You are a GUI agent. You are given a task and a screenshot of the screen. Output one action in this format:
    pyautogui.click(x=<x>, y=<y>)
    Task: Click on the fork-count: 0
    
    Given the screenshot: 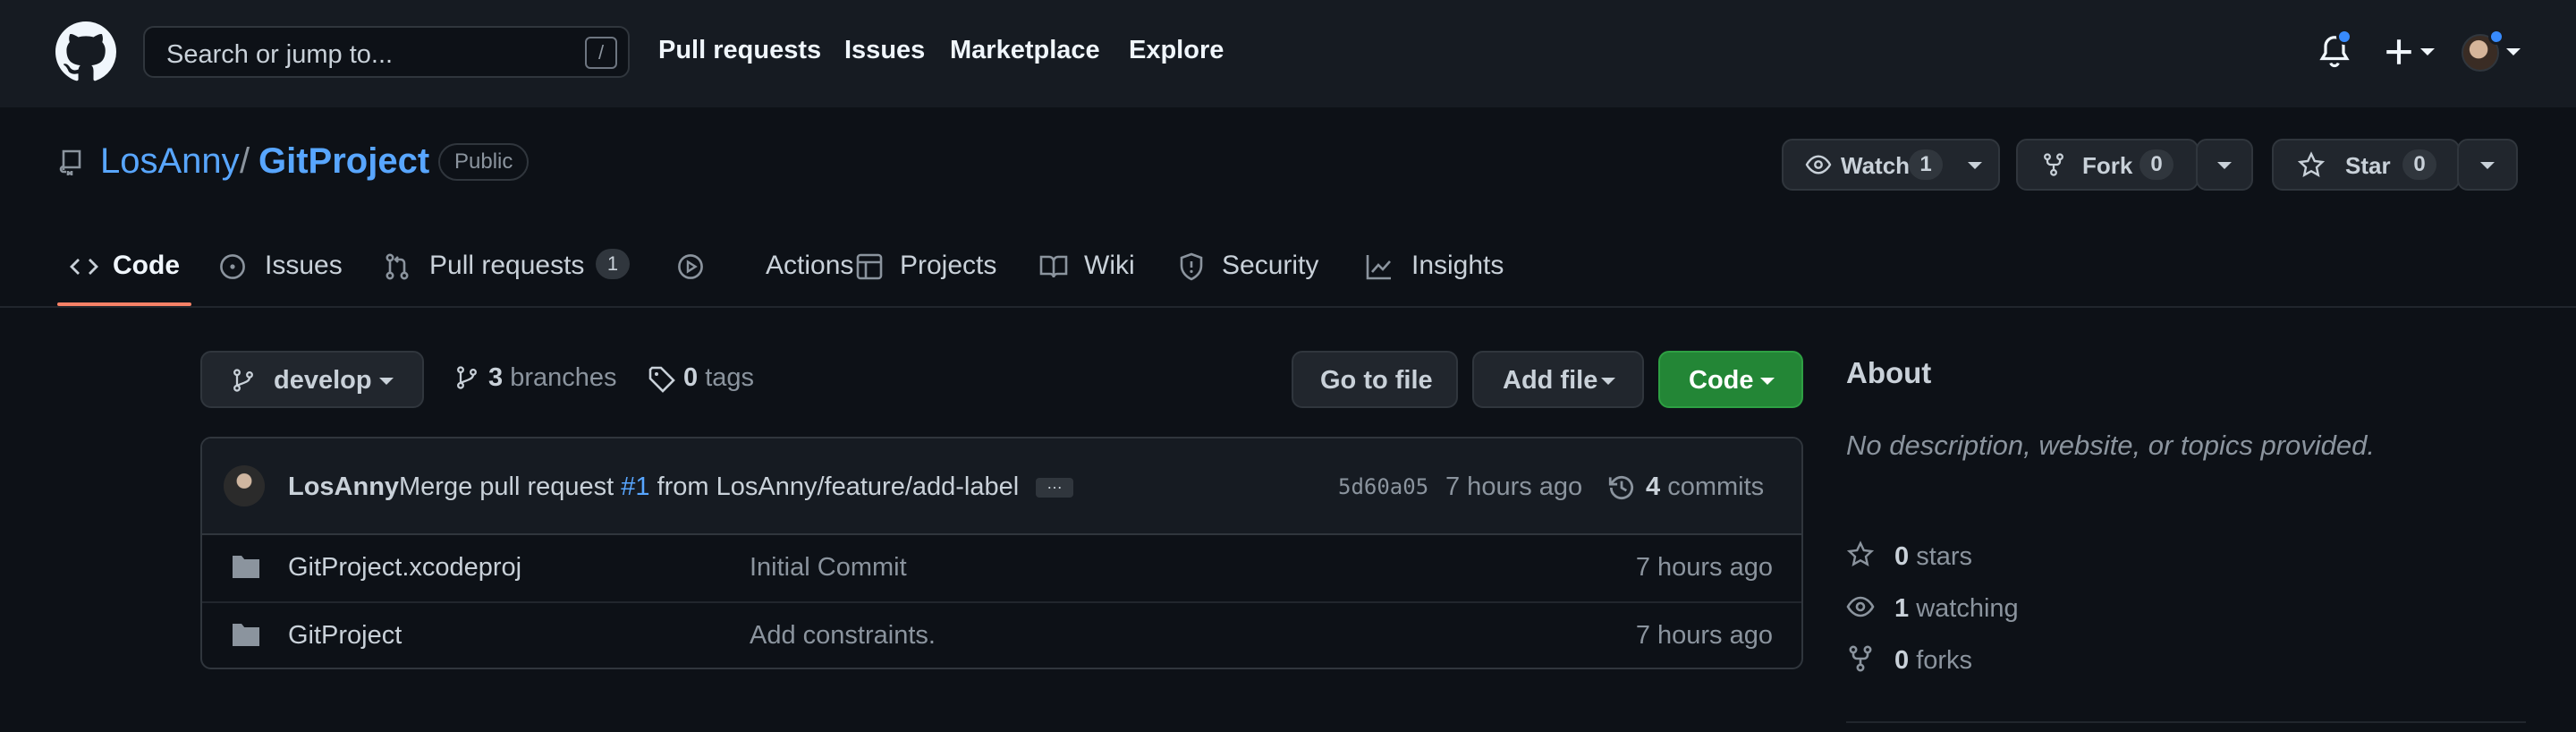 What is the action you would take?
    pyautogui.click(x=2157, y=164)
    